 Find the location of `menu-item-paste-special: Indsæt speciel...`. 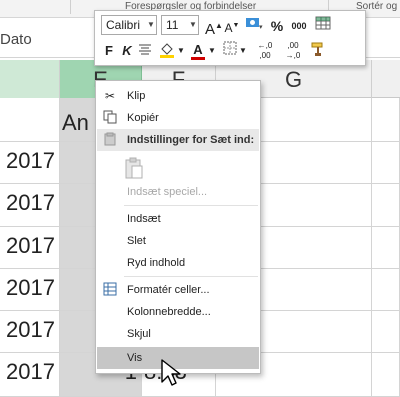

menu-item-paste-special: Indsæt speciel... is located at coordinates (178, 192).